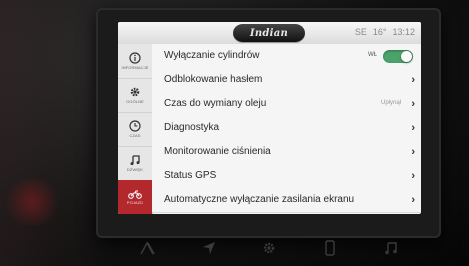 The height and width of the screenshot is (266, 469). What do you see at coordinates (398, 56) in the screenshot?
I see `cylinder-deactivation-toggle` at bounding box center [398, 56].